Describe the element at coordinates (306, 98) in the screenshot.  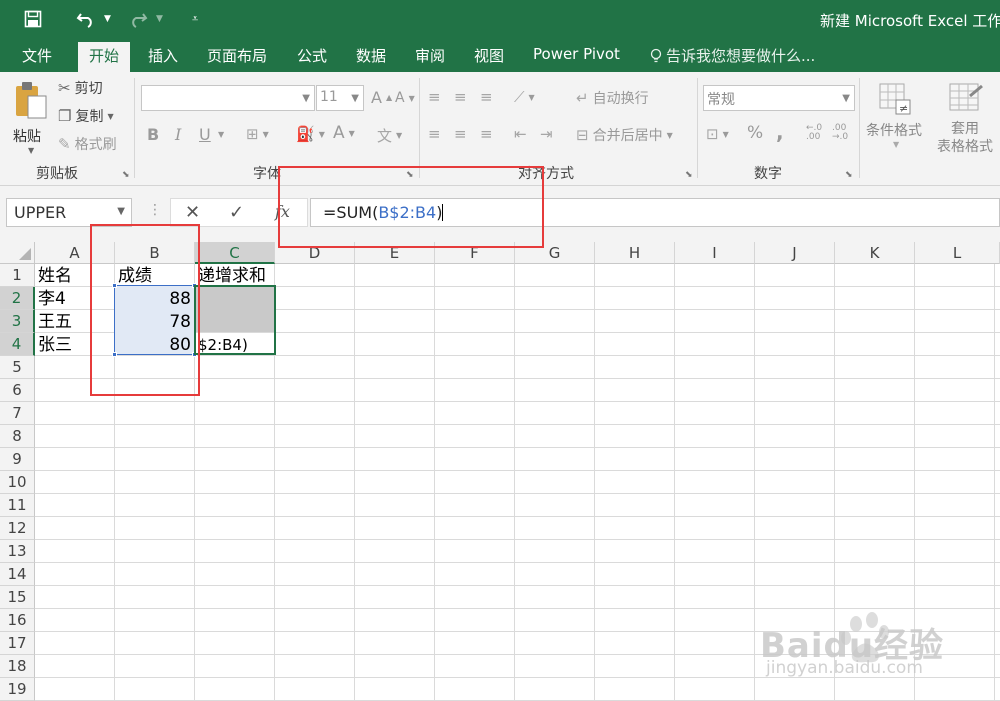
I see `font-name-dropdown-icon: ▼` at that location.